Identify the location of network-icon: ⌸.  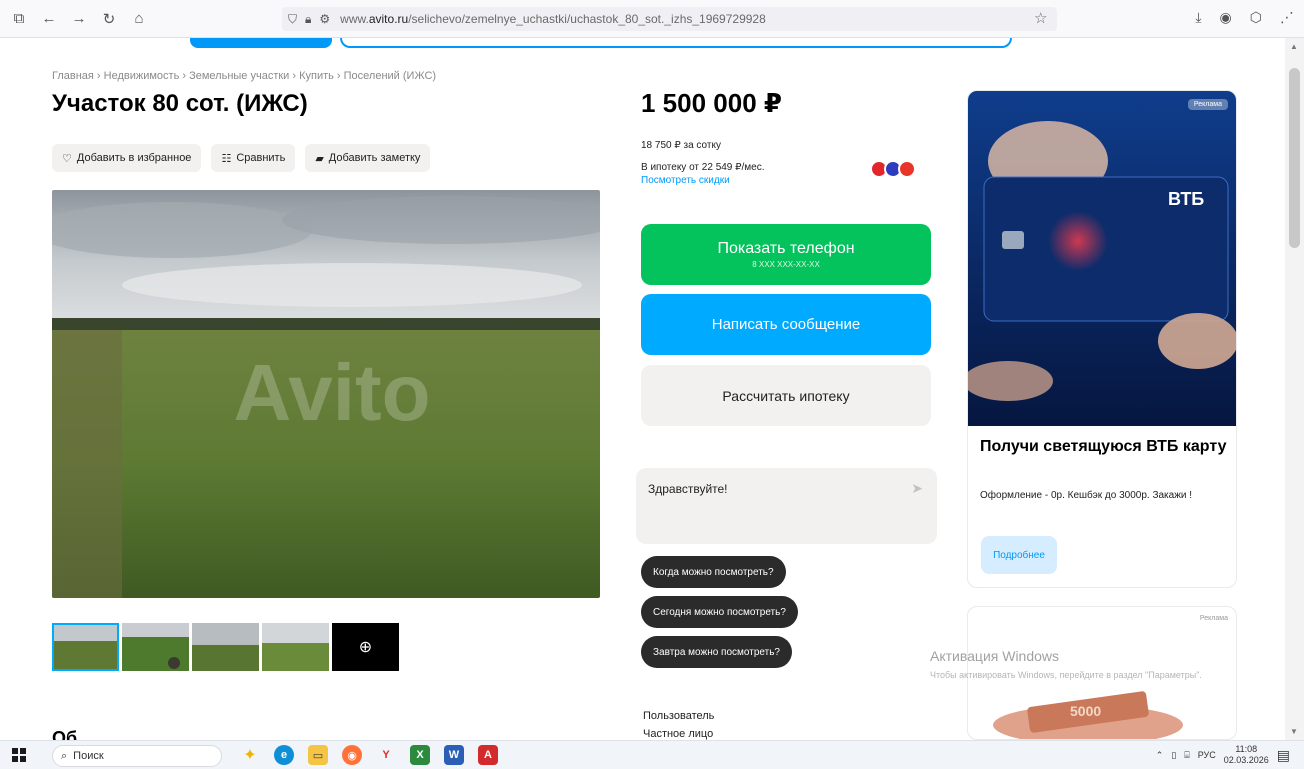
(1186, 755).